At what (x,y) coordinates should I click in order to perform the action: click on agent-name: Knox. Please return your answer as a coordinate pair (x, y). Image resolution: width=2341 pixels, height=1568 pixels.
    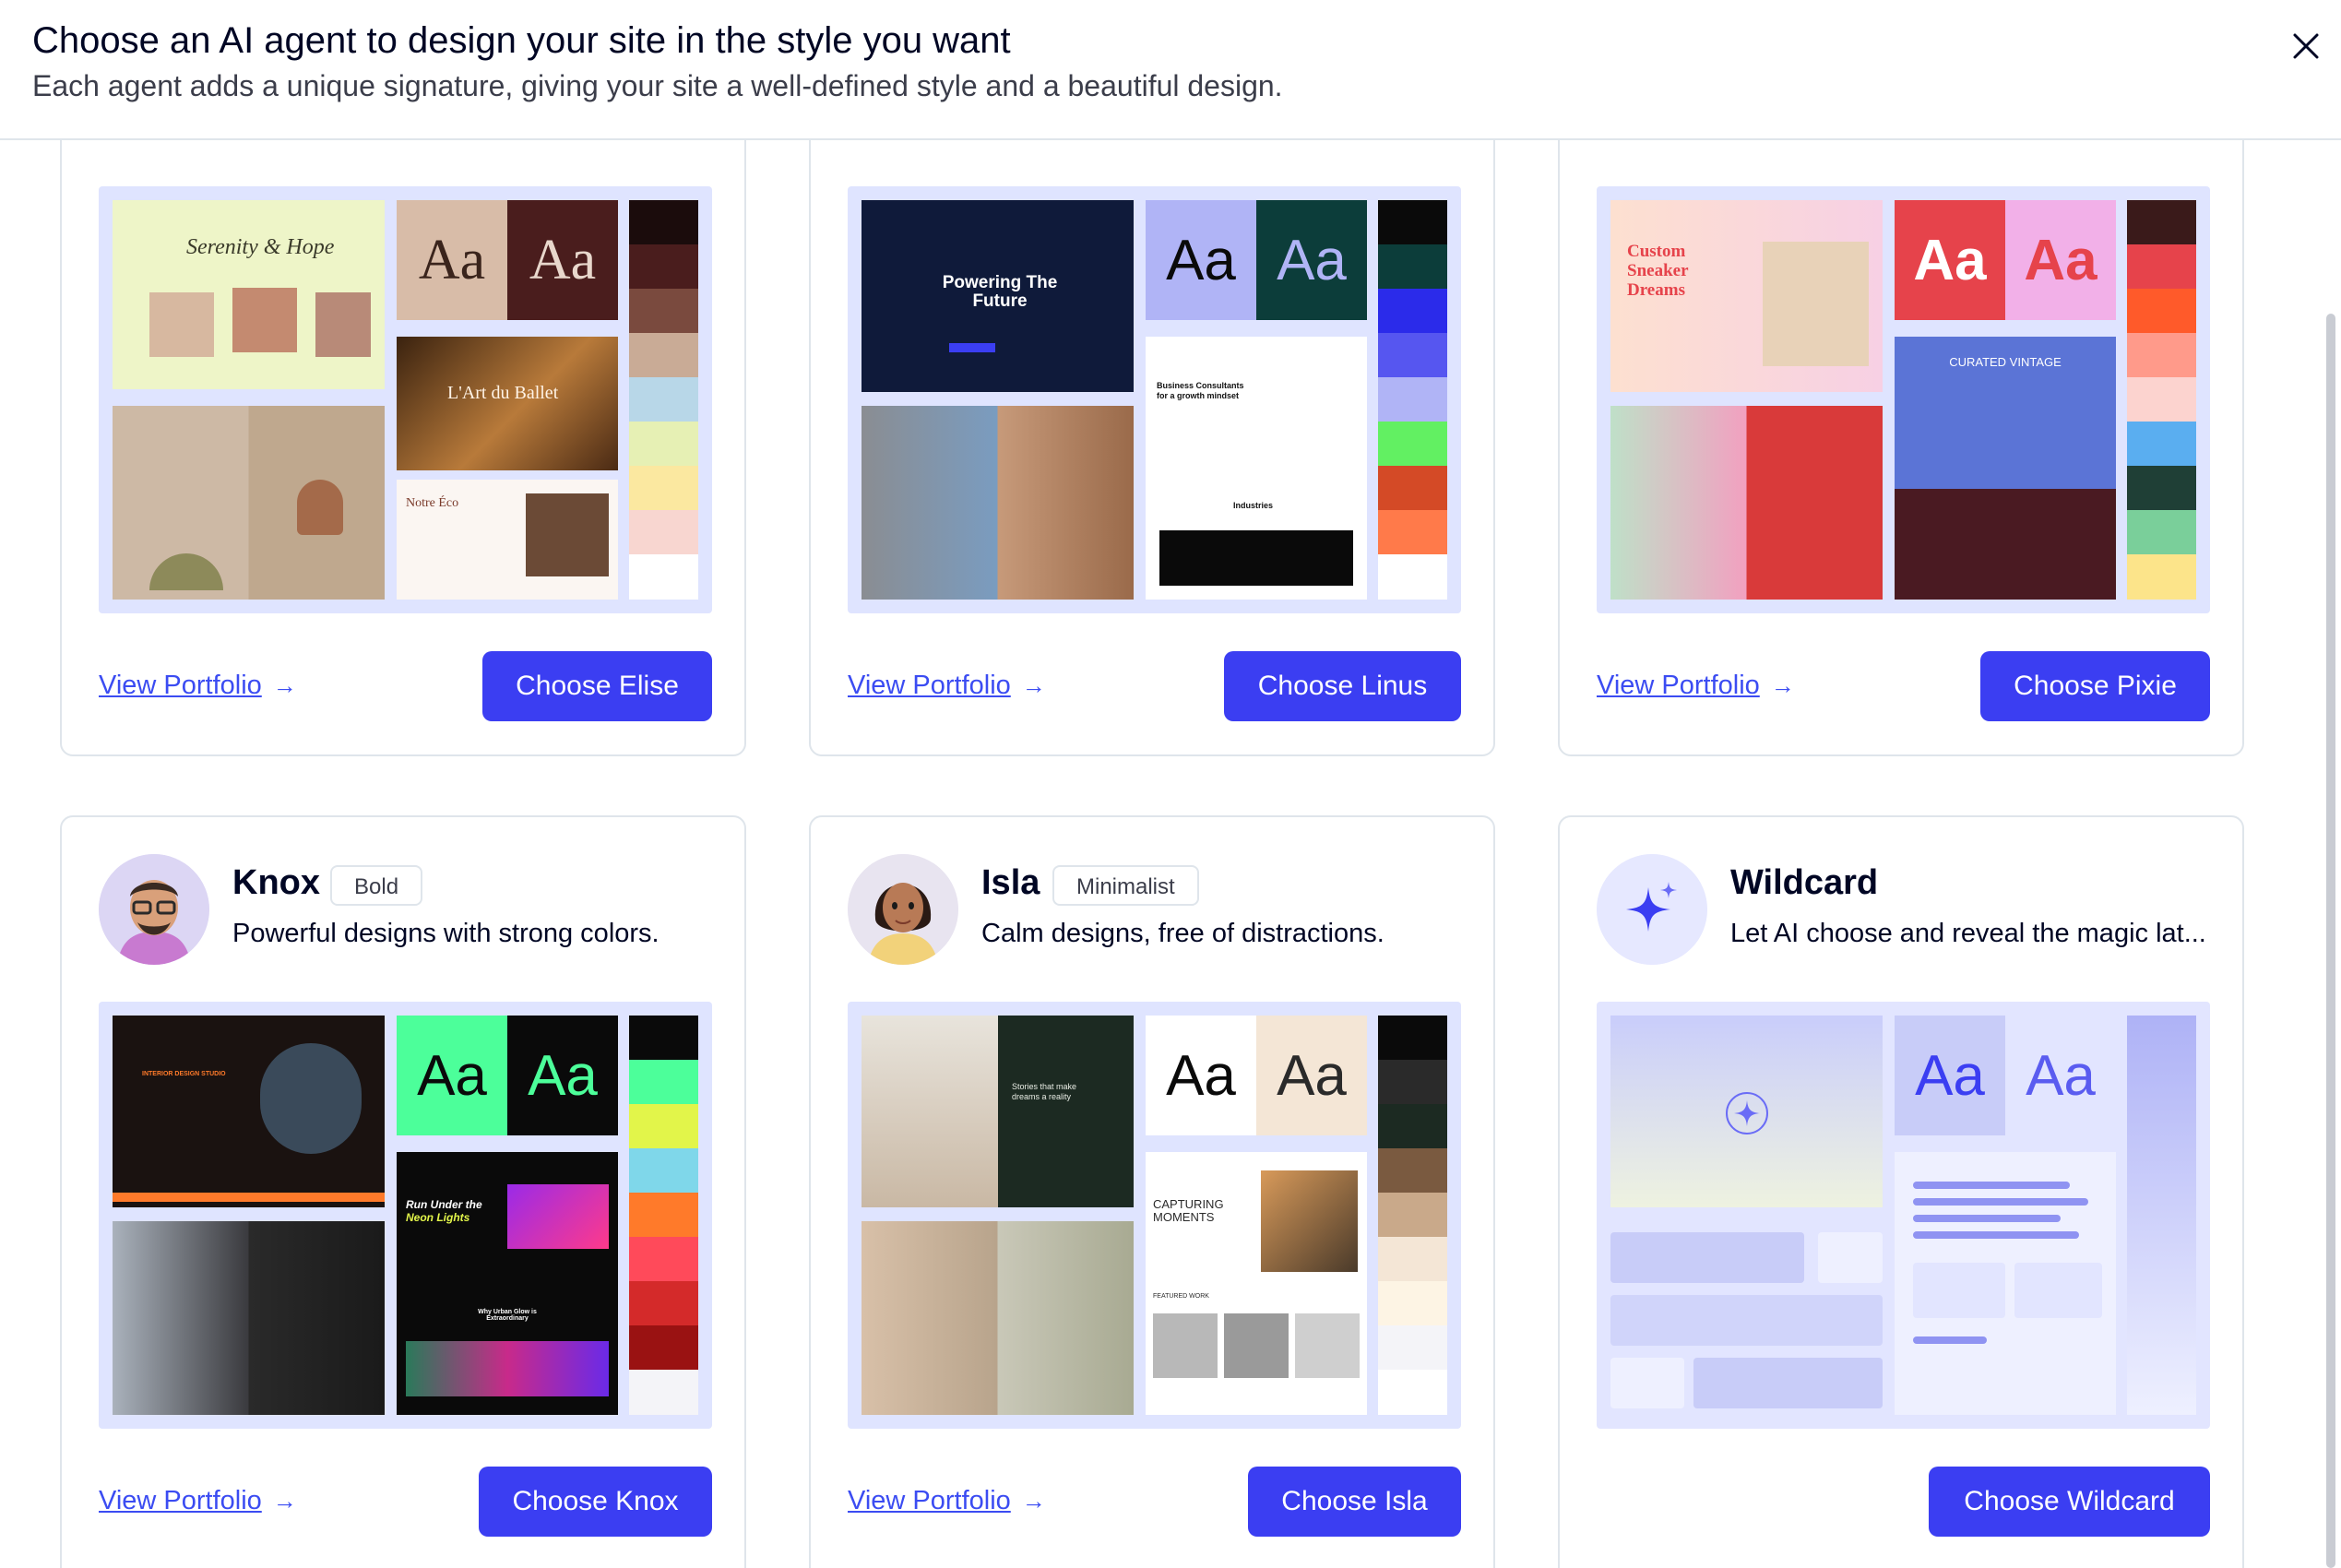
    Looking at the image, I should click on (276, 882).